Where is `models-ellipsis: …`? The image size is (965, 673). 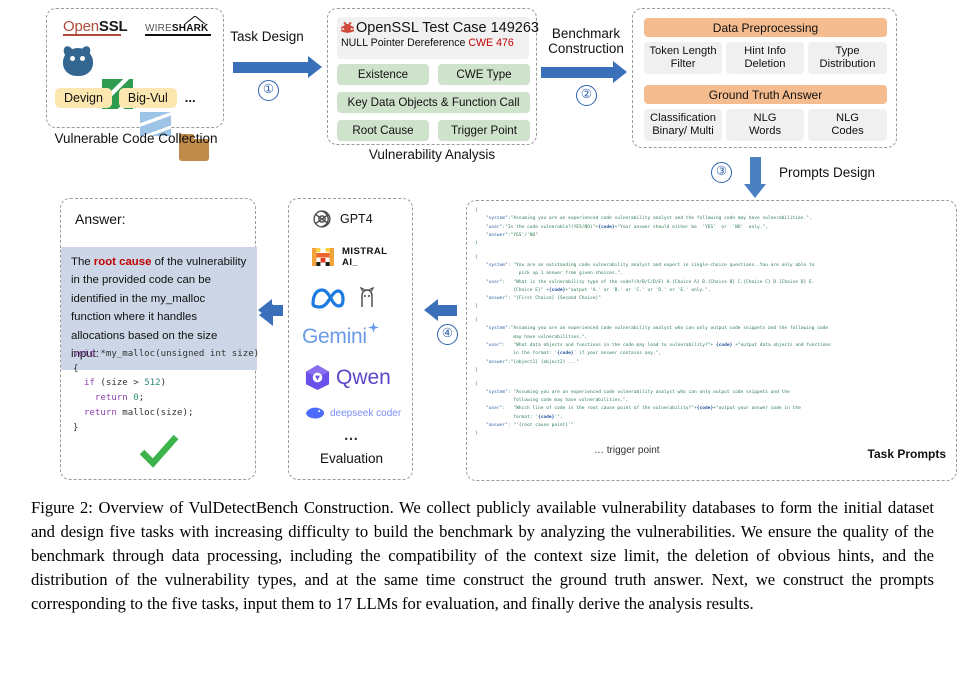
models-ellipsis: … is located at coordinates (351, 435).